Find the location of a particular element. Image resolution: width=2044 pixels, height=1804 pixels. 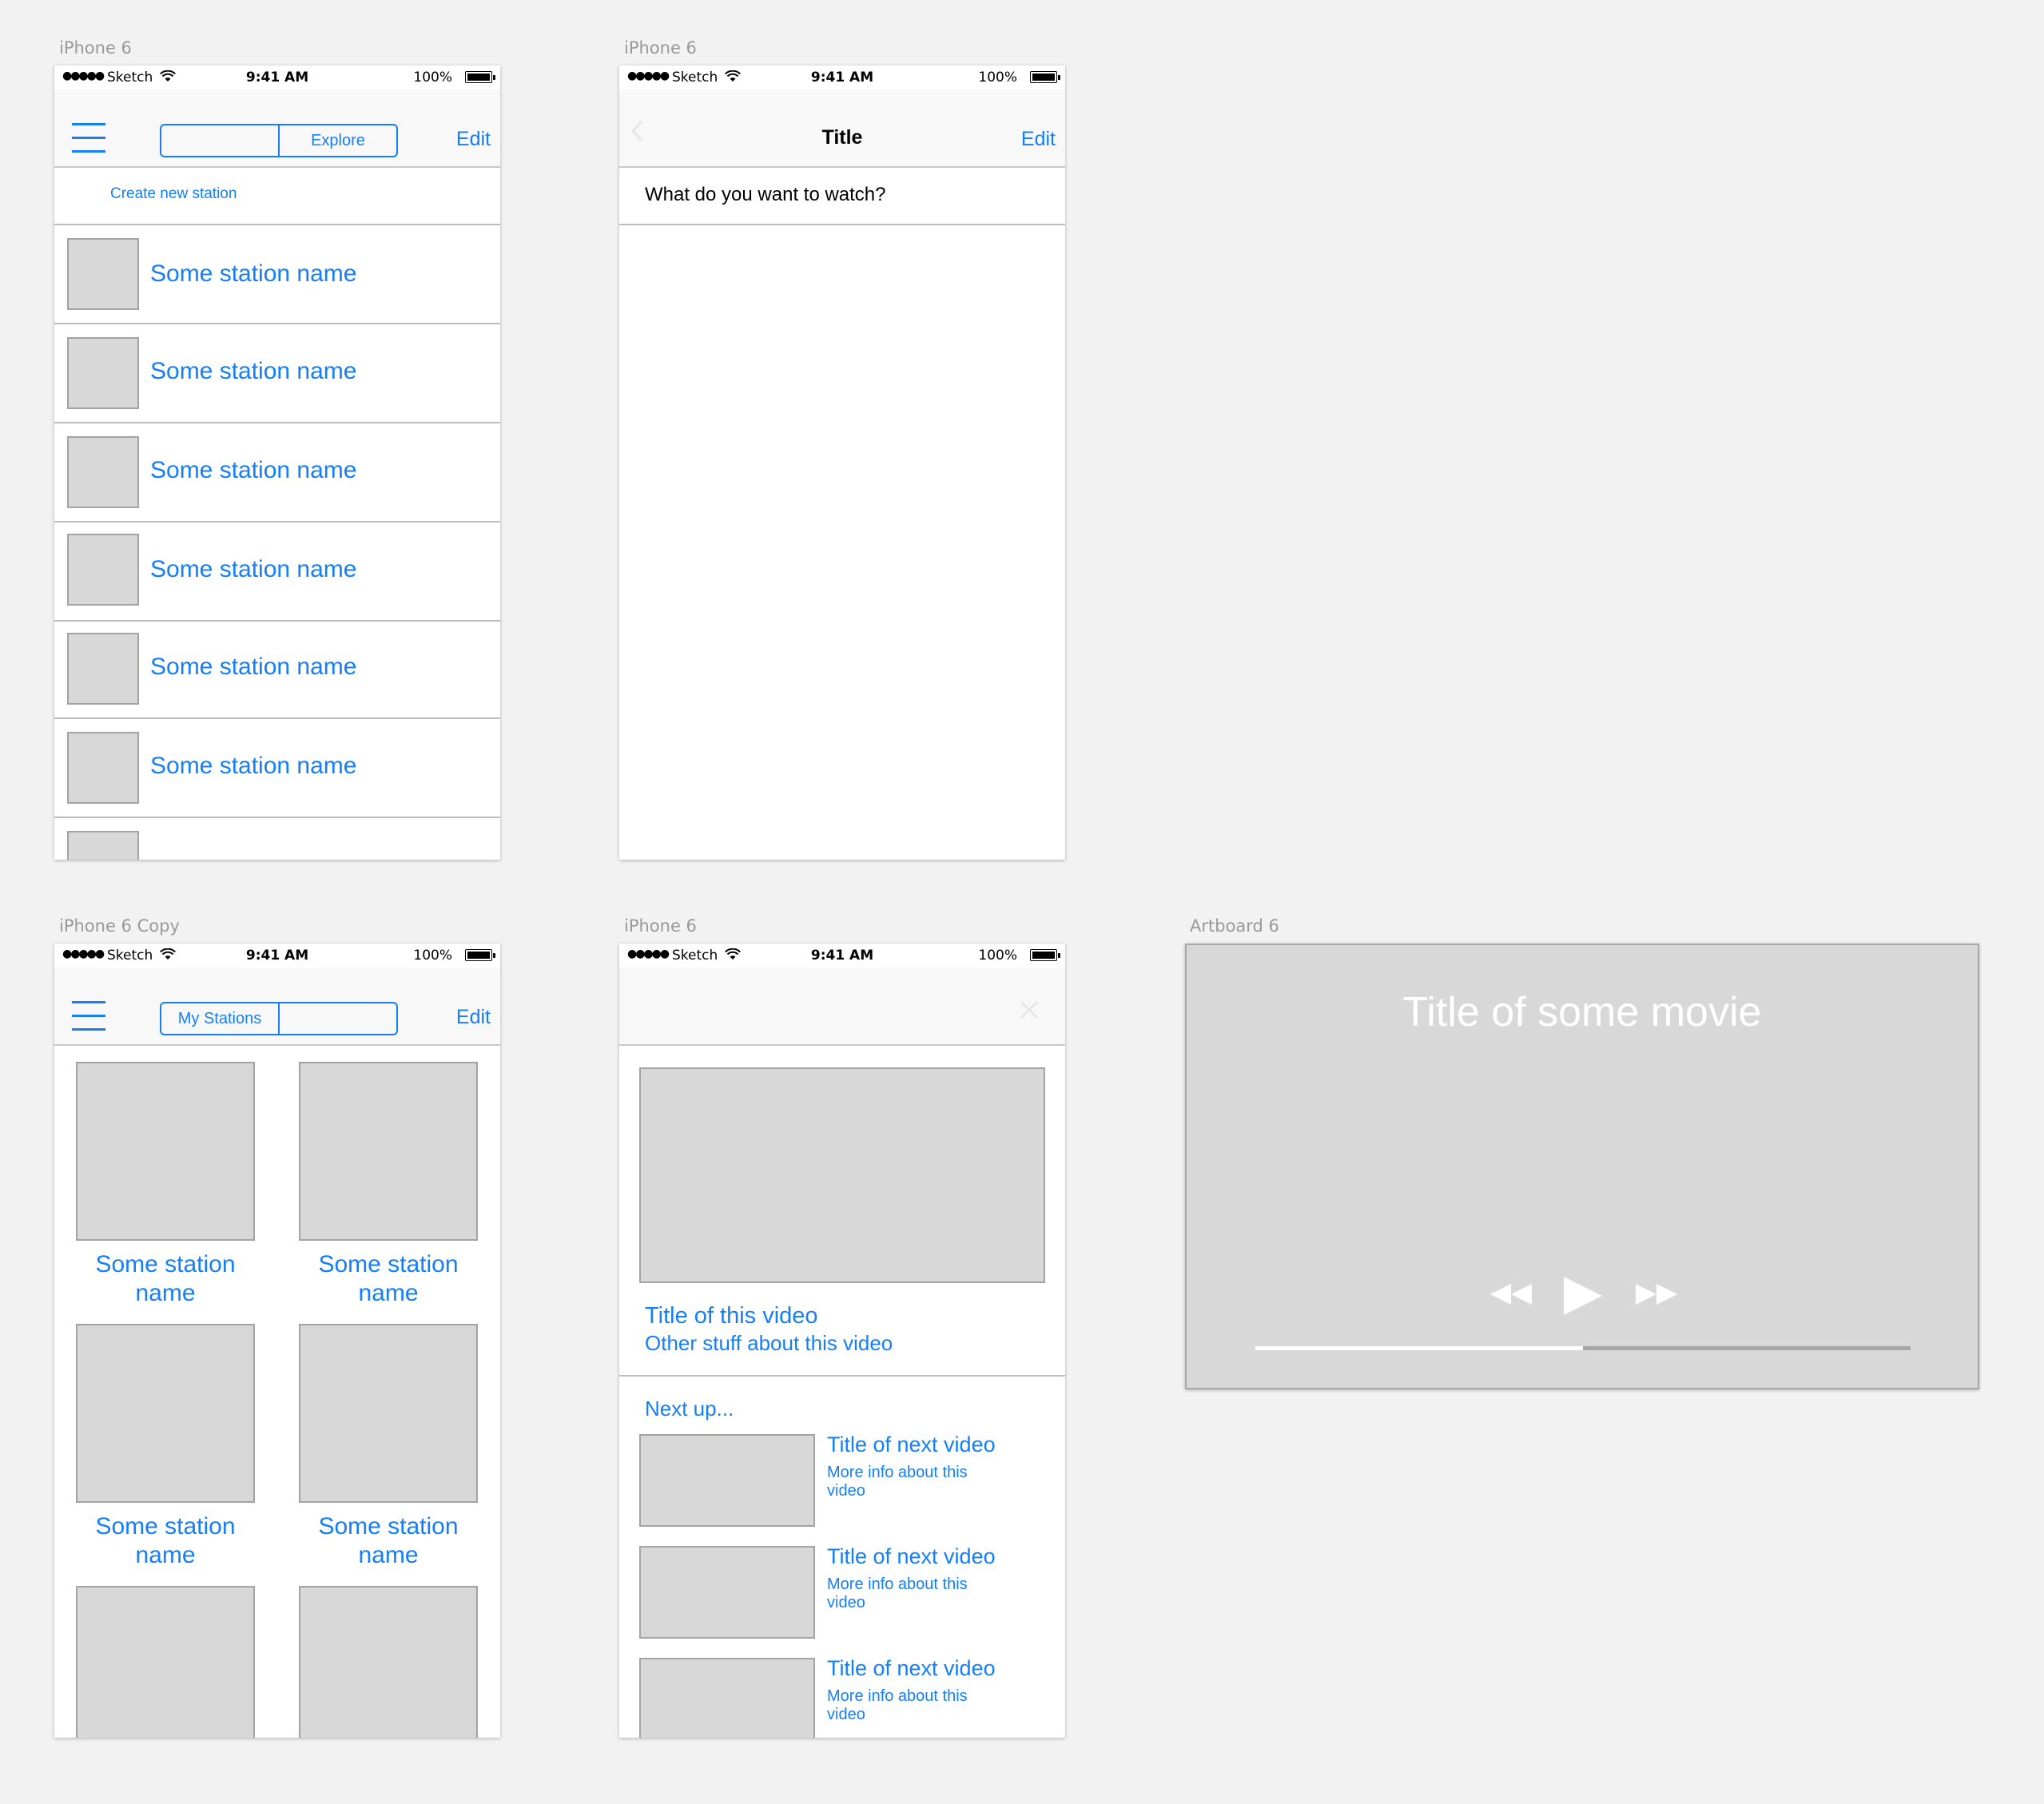

video-player: Title of some movie is located at coordinates (1582, 1166).